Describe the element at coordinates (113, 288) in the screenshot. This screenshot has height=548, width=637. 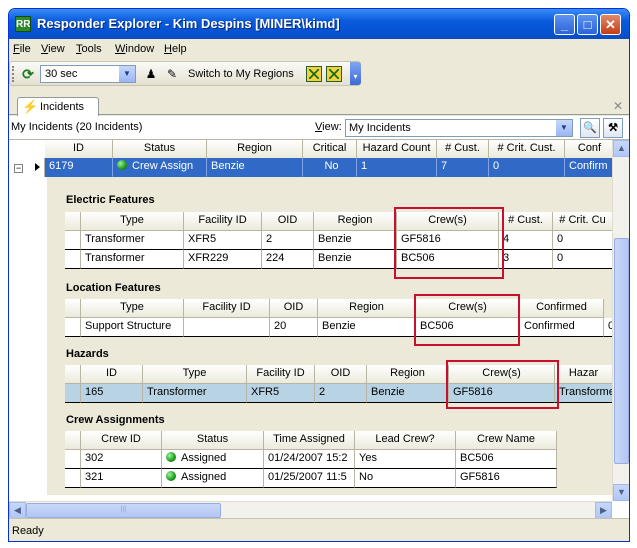
I see `location-features-title: Location Features` at that location.